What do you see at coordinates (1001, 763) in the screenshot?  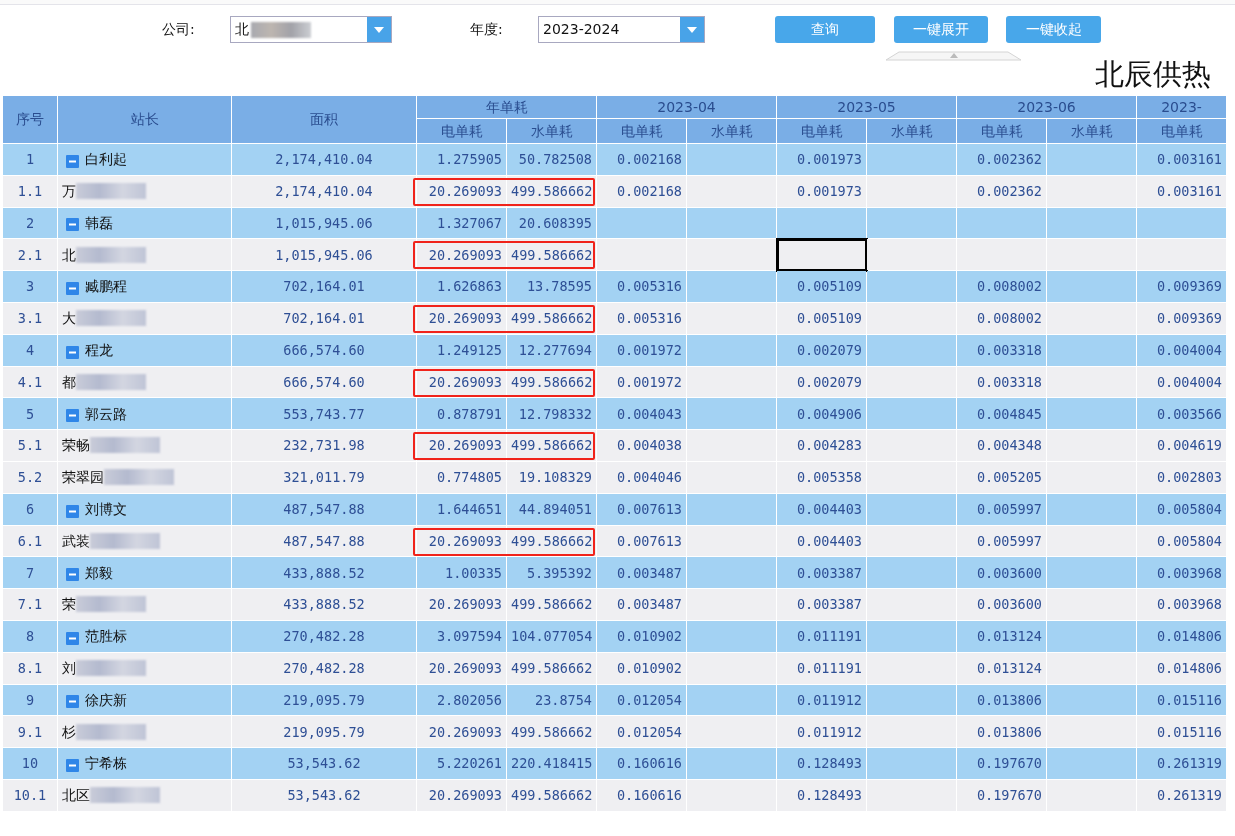 I see `table-cell: 0.197670` at bounding box center [1001, 763].